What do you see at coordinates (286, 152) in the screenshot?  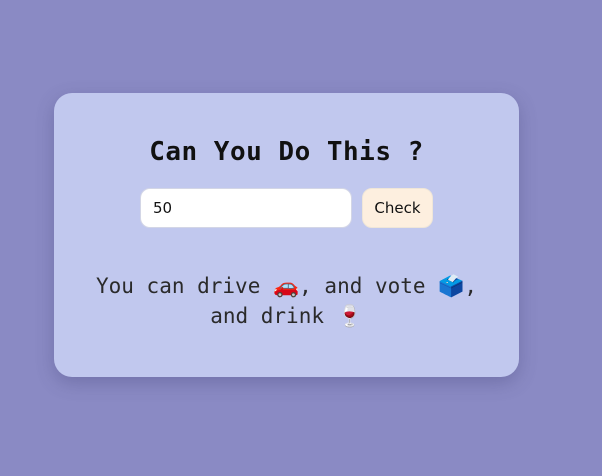 I see `page-title: Can You Do This ?` at bounding box center [286, 152].